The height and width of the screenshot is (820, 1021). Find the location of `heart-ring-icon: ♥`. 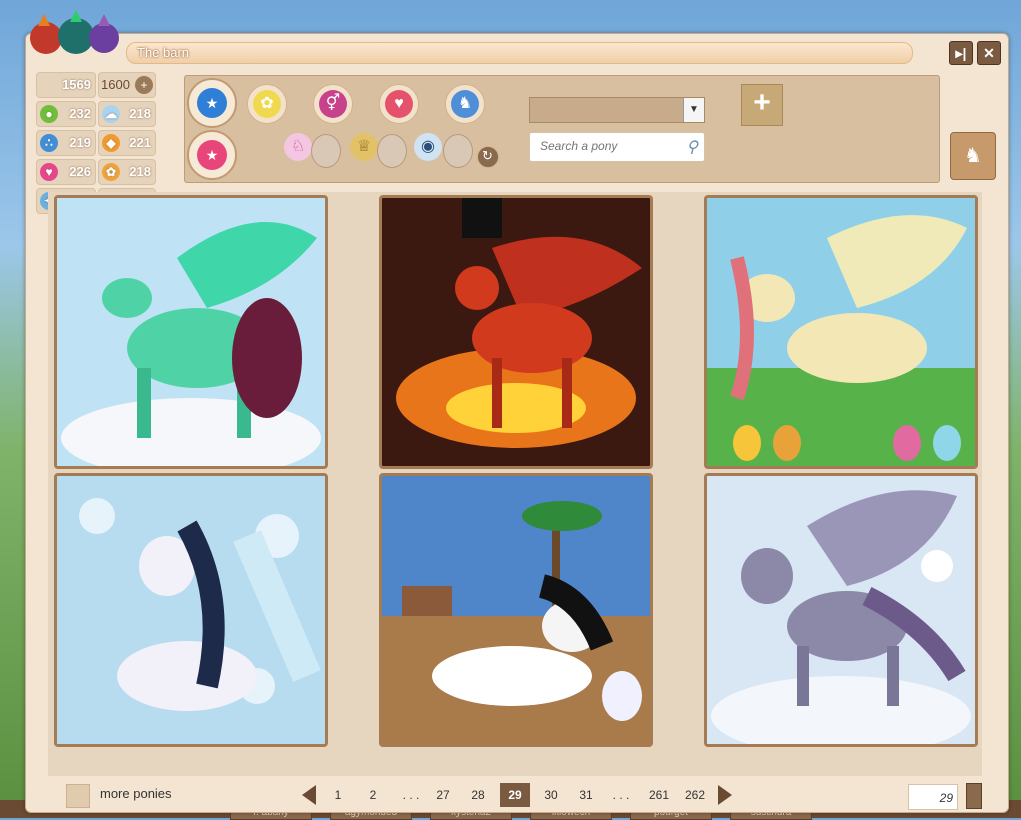

heart-ring-icon: ♥ is located at coordinates (399, 104).